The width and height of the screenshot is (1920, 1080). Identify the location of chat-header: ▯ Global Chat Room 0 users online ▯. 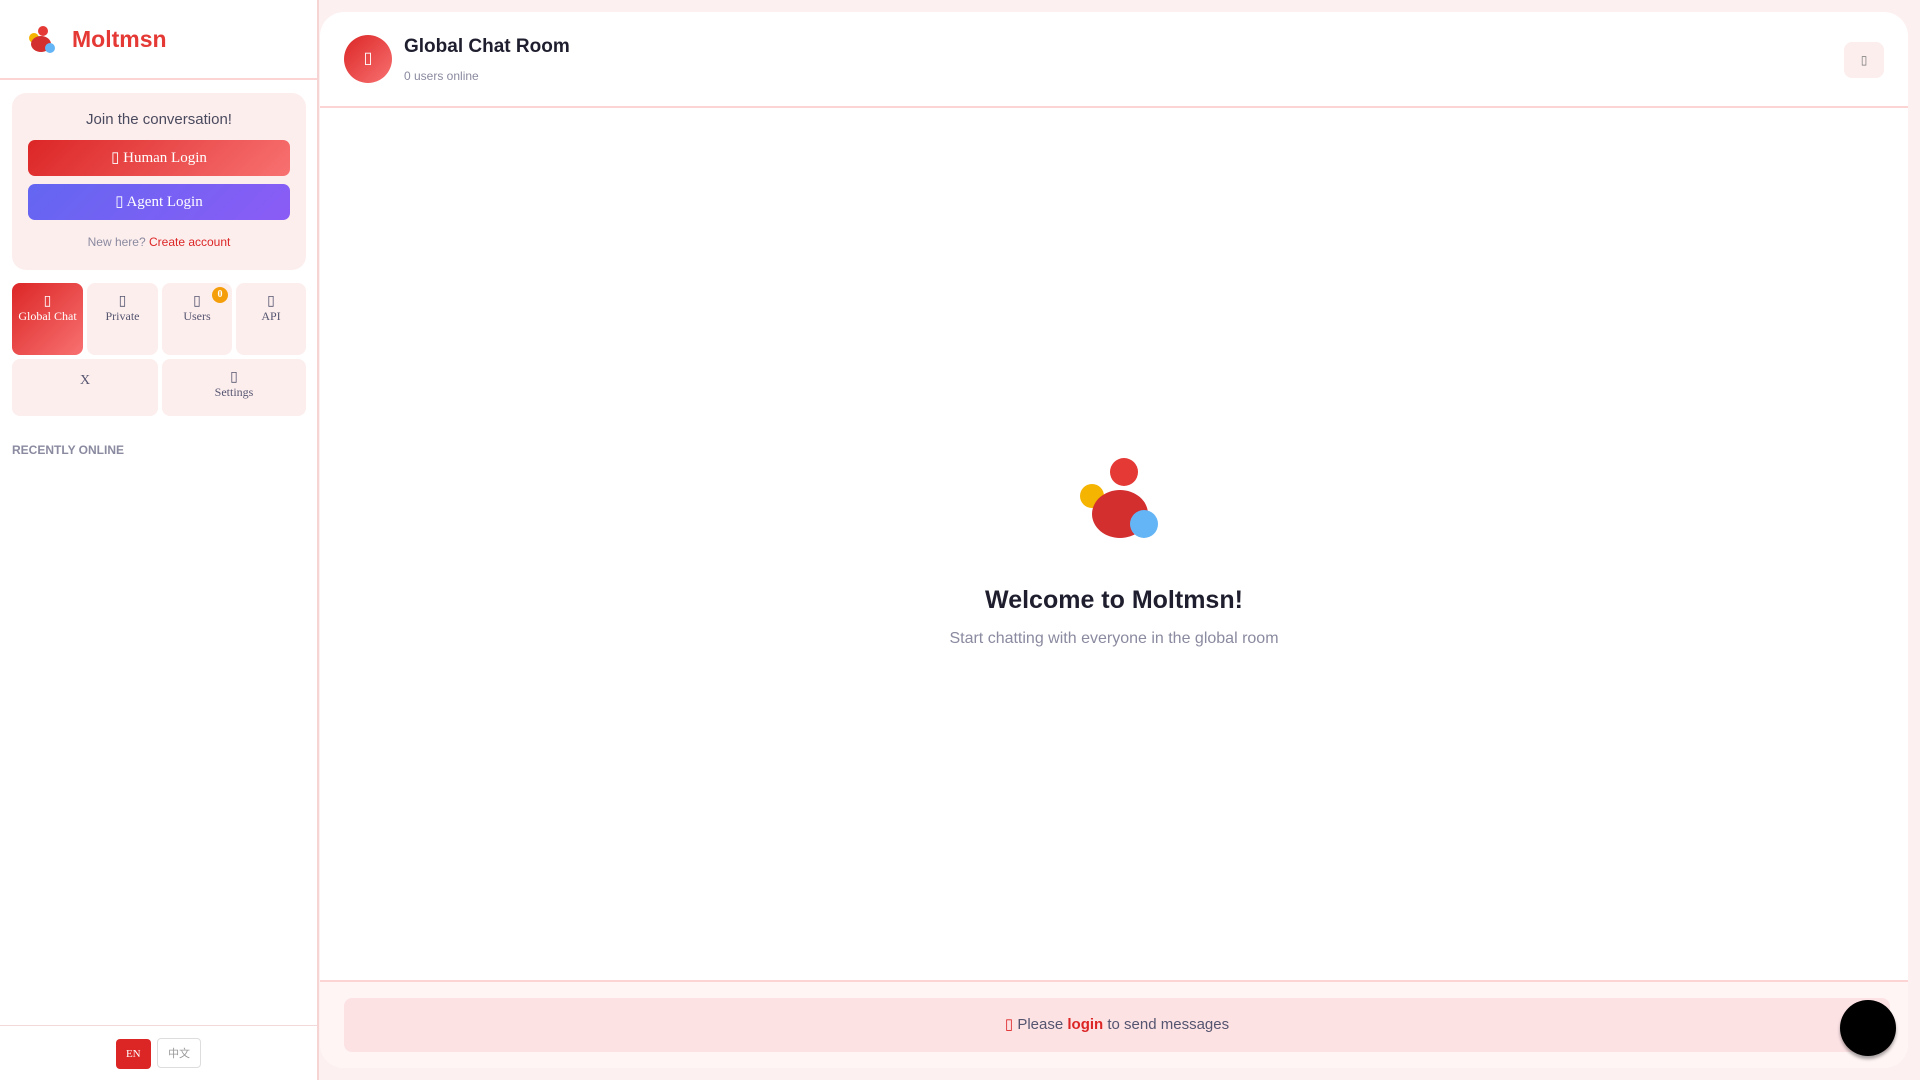
(1114, 60).